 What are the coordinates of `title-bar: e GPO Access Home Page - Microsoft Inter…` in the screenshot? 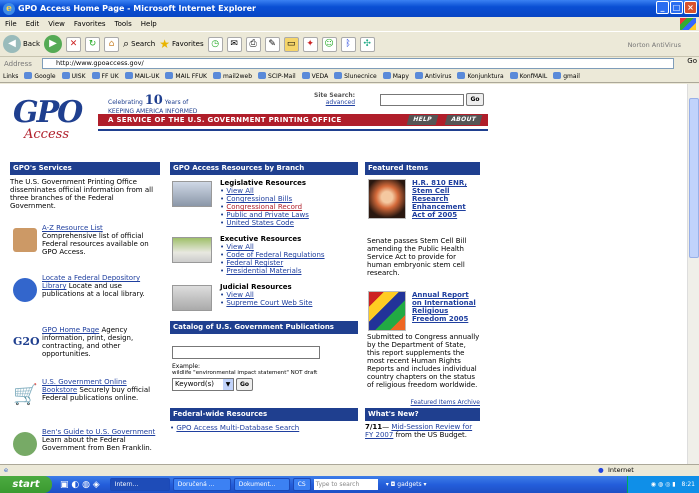 It's located at (349, 8).